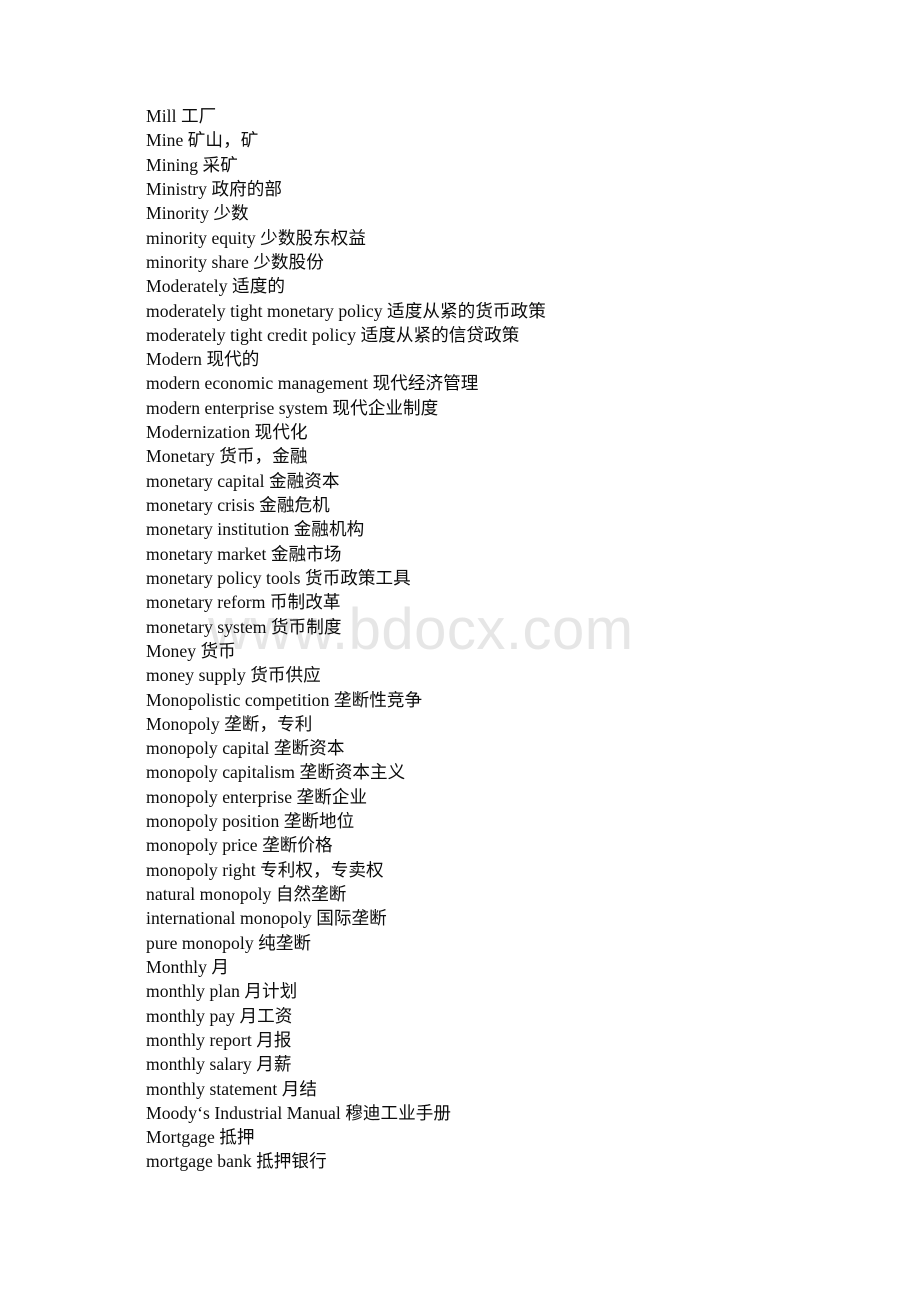 The height and width of the screenshot is (1302, 920). I want to click on glossary-entry: pure monopoly 纯垄断, so click(229, 942).